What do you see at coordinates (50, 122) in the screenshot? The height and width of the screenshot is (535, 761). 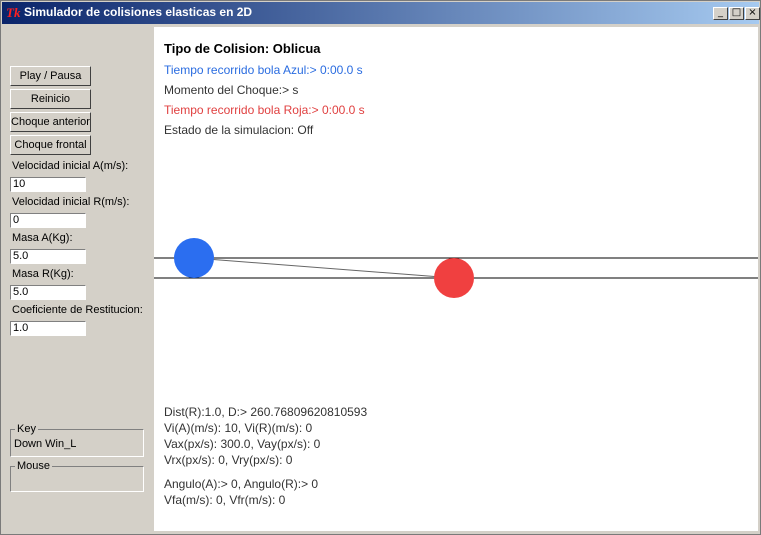 I see `previous-collision-button: Choque anterior` at bounding box center [50, 122].